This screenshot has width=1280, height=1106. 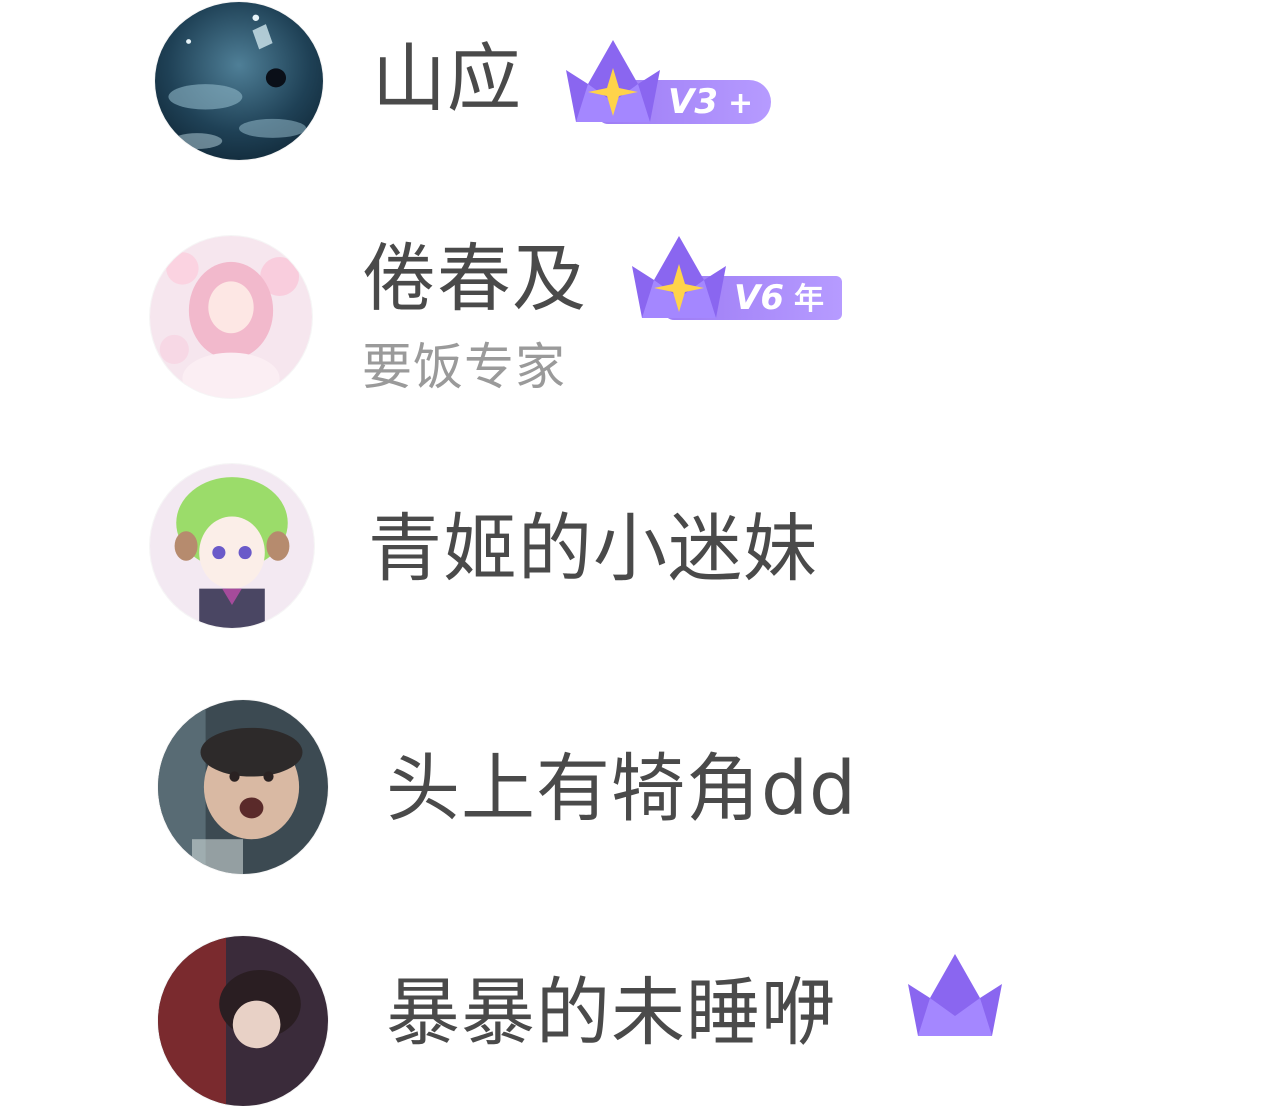 What do you see at coordinates (621, 789) in the screenshot?
I see `user-name: 头上有犄角dd` at bounding box center [621, 789].